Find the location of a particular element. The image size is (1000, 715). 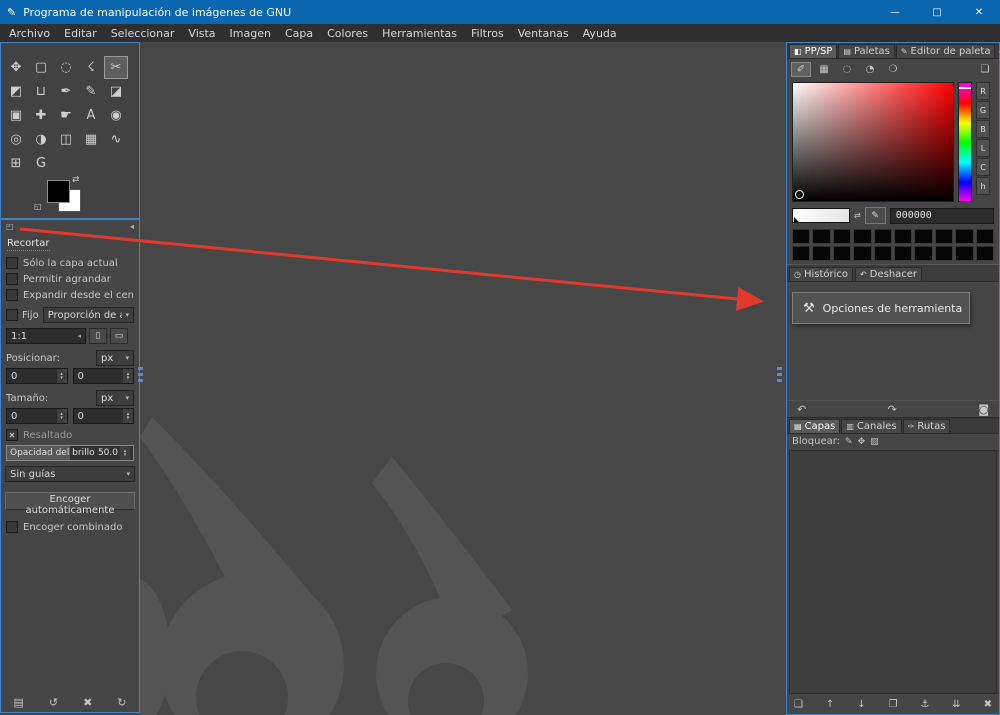

palette-selector-button: ❍ is located at coordinates (893, 69).